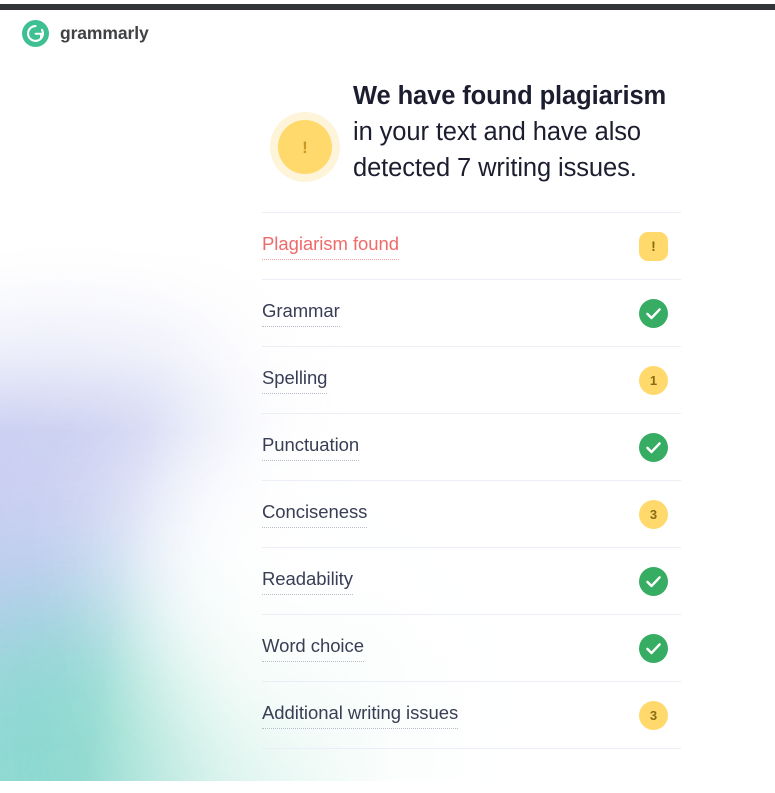 The width and height of the screenshot is (775, 793). What do you see at coordinates (314, 514) in the screenshot?
I see `issue-label: Conciseness` at bounding box center [314, 514].